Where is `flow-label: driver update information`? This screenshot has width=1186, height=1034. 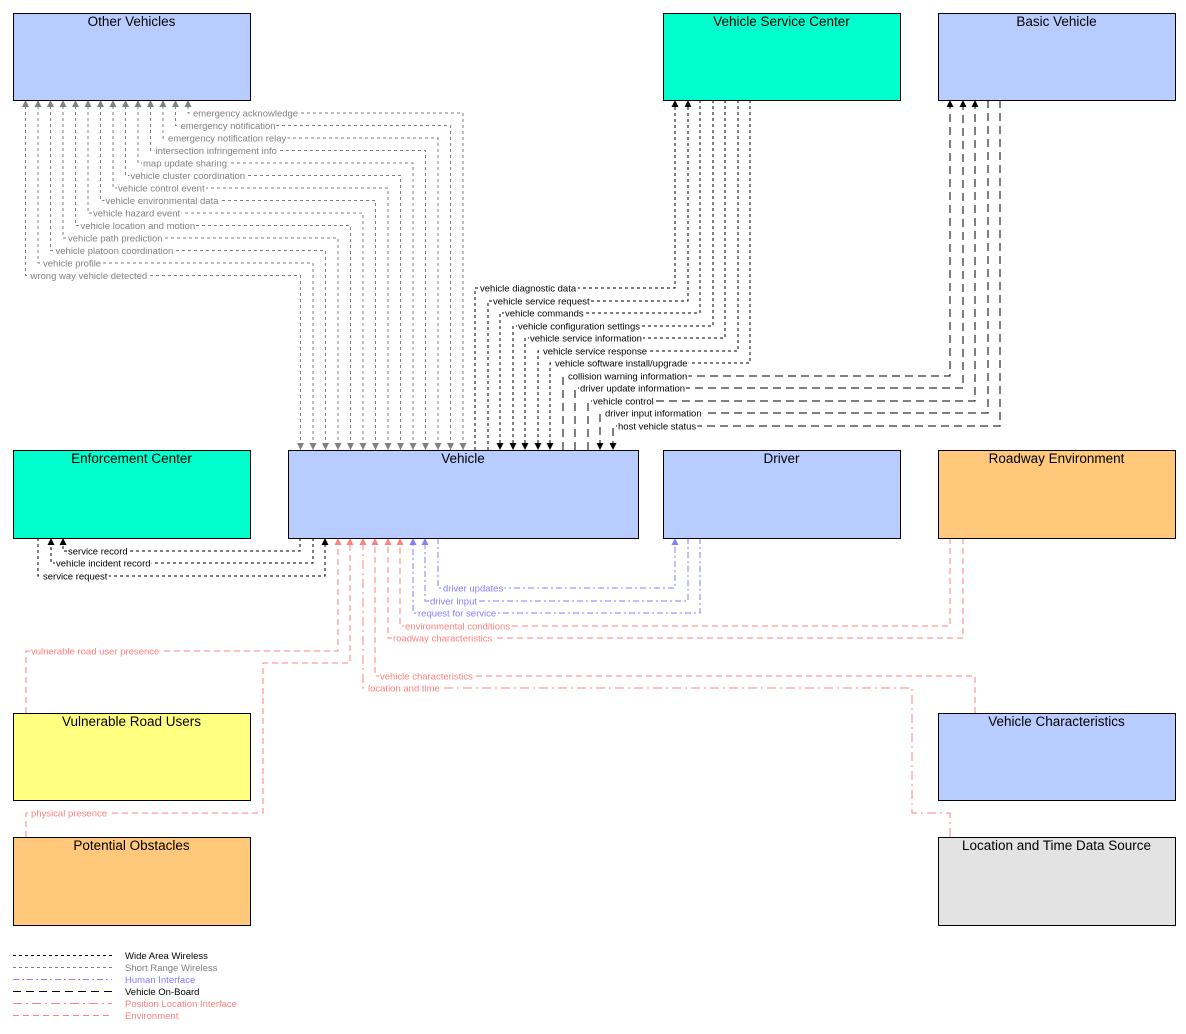 flow-label: driver update information is located at coordinates (632, 389).